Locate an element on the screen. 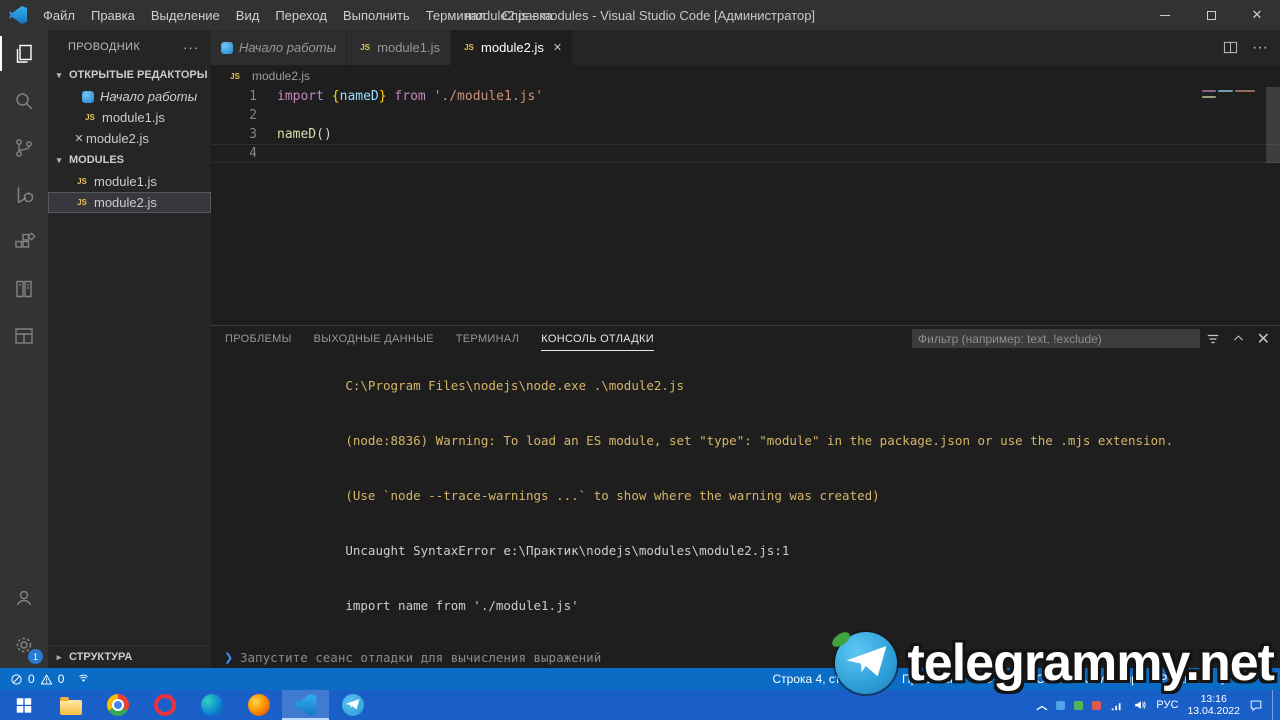  filter-input is located at coordinates (1056, 338).